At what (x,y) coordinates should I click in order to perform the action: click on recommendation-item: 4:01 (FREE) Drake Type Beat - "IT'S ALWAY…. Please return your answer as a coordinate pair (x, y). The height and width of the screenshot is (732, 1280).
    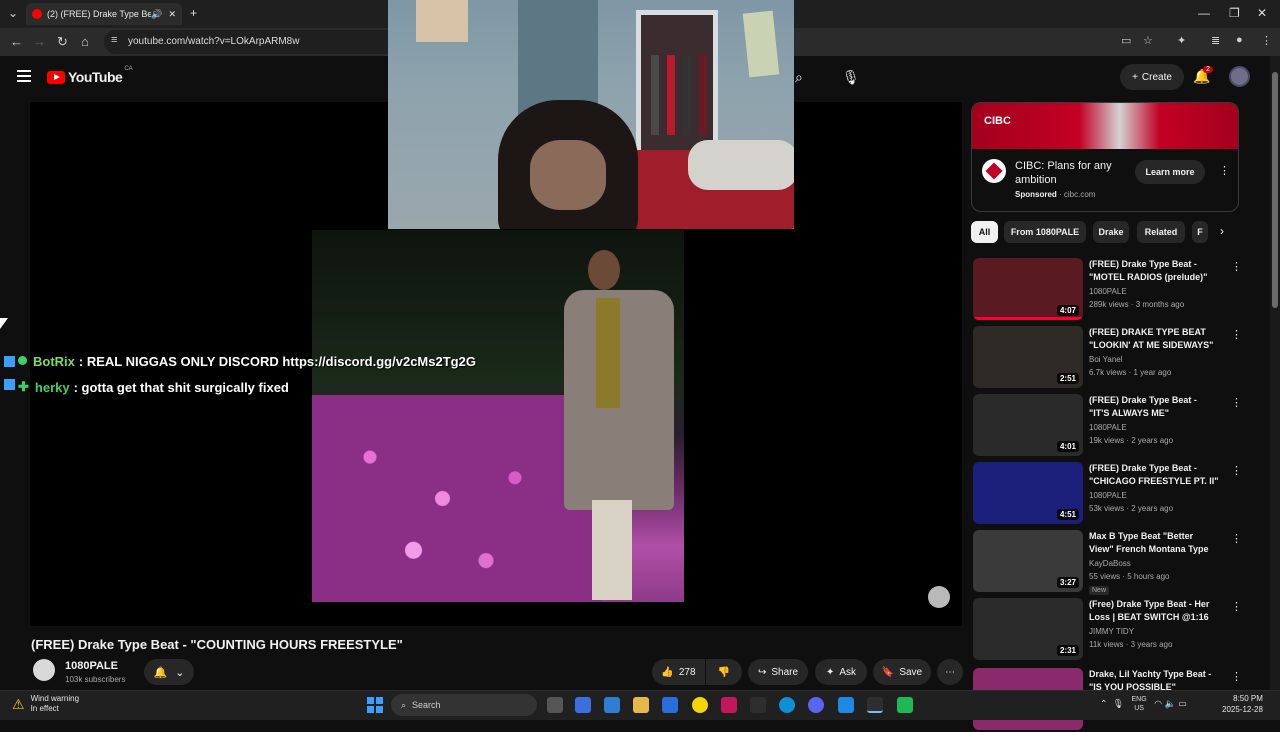
    Looking at the image, I should click on (1108, 426).